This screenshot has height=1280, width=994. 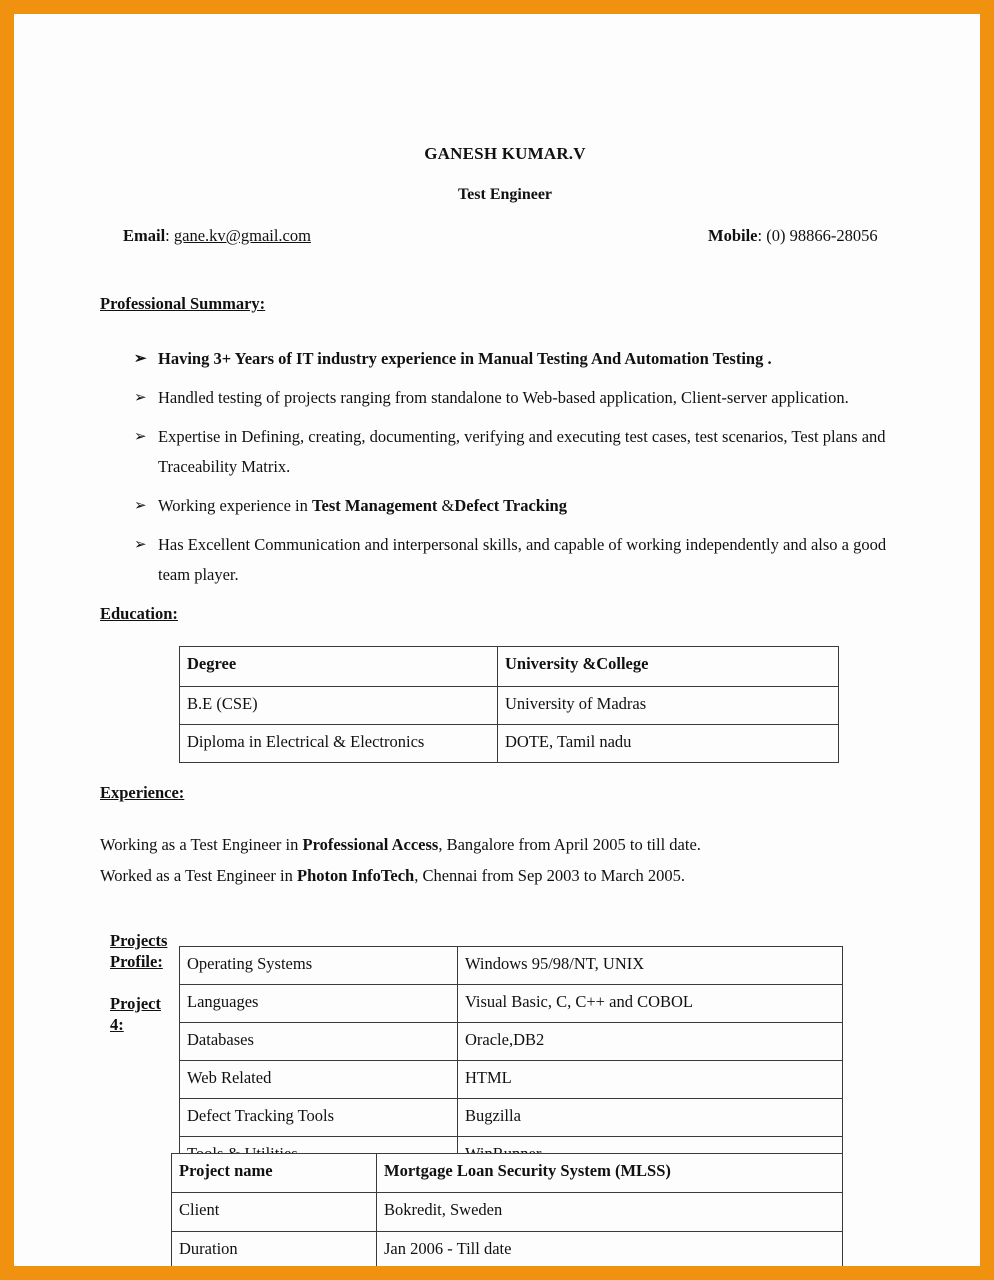 I want to click on column-header-degree: Degree, so click(x=338, y=666).